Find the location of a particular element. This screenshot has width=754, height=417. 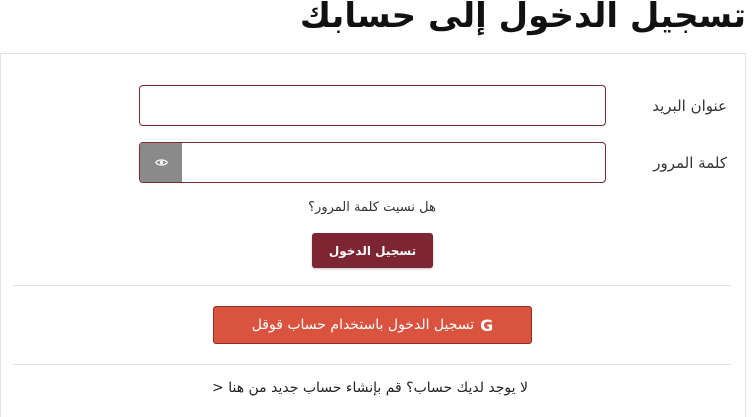

forgot-password-text: هل نسيت كلمة المرور؟ is located at coordinates (372, 207).